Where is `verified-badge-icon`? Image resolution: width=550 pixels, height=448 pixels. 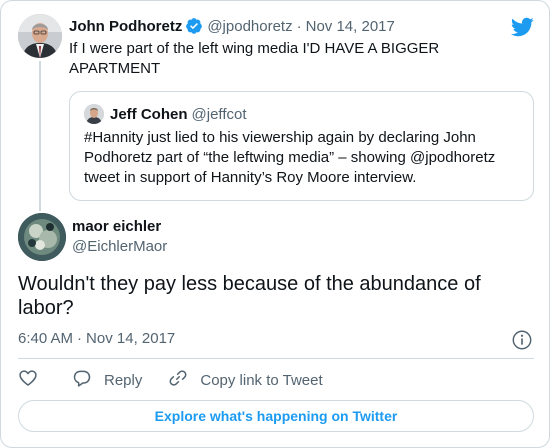 verified-badge-icon is located at coordinates (194, 26).